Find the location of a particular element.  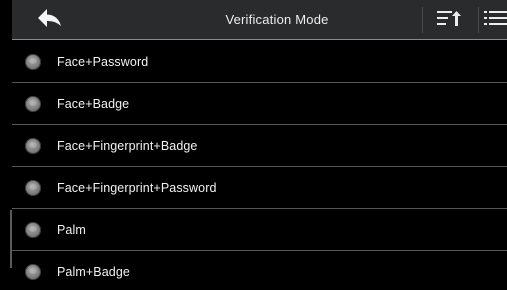

top-bar: Verification Mode is located at coordinates (259, 20).